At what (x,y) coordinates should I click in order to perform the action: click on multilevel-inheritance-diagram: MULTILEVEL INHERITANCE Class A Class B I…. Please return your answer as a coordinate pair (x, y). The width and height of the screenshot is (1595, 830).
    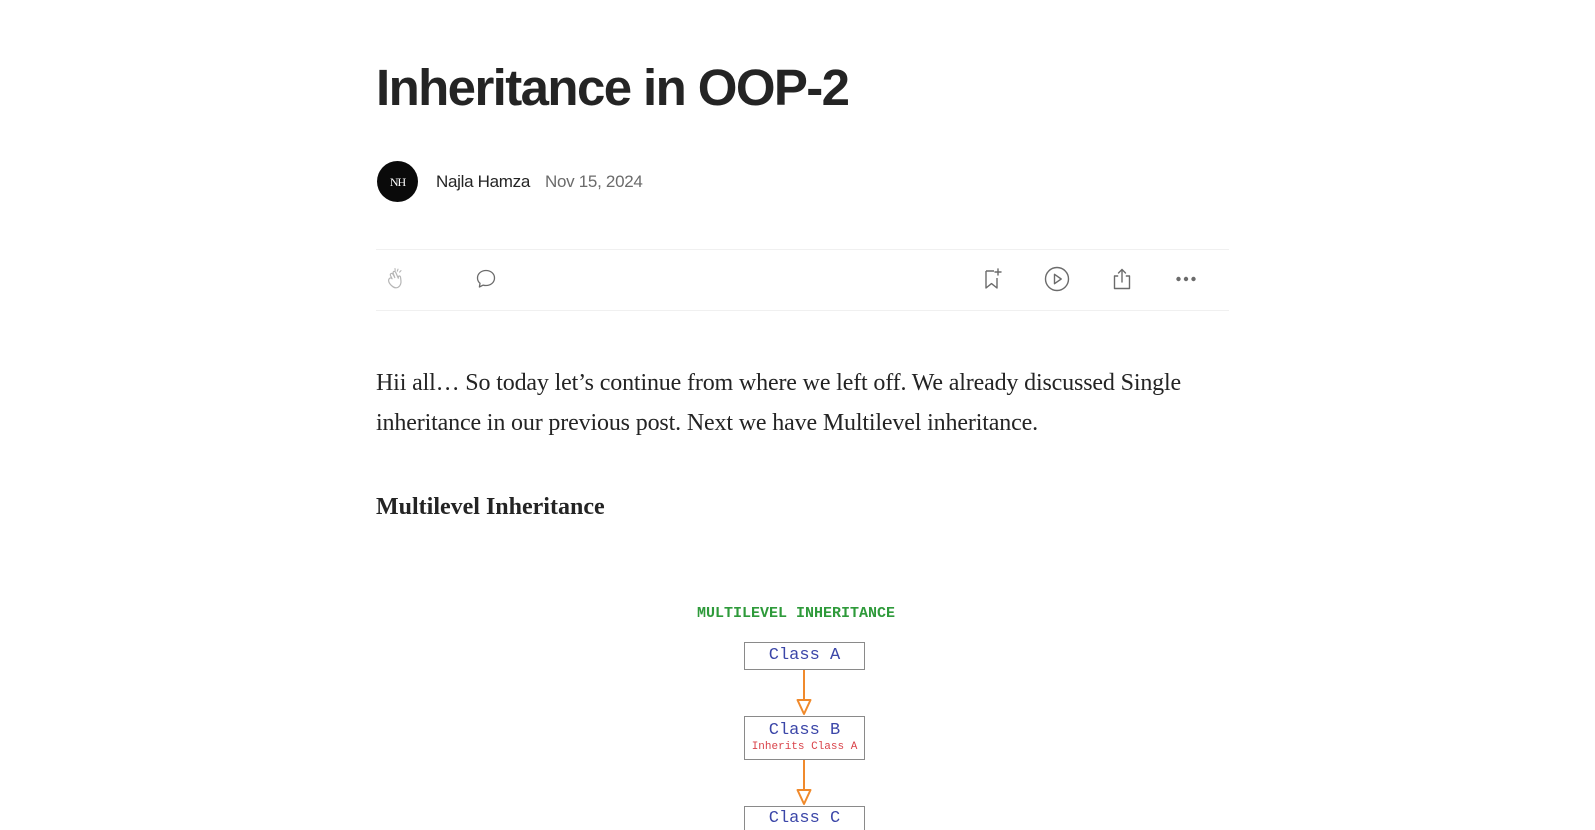
    Looking at the image, I should click on (796, 713).